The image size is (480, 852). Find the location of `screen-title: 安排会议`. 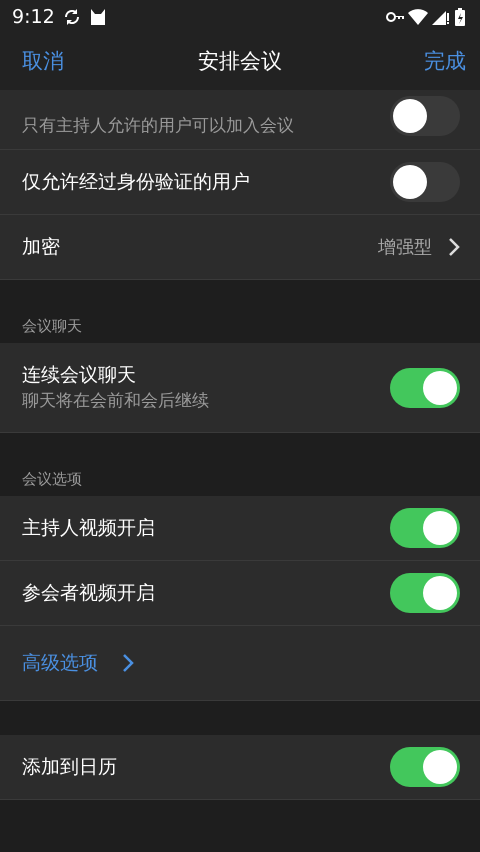

screen-title: 安排会议 is located at coordinates (240, 62).